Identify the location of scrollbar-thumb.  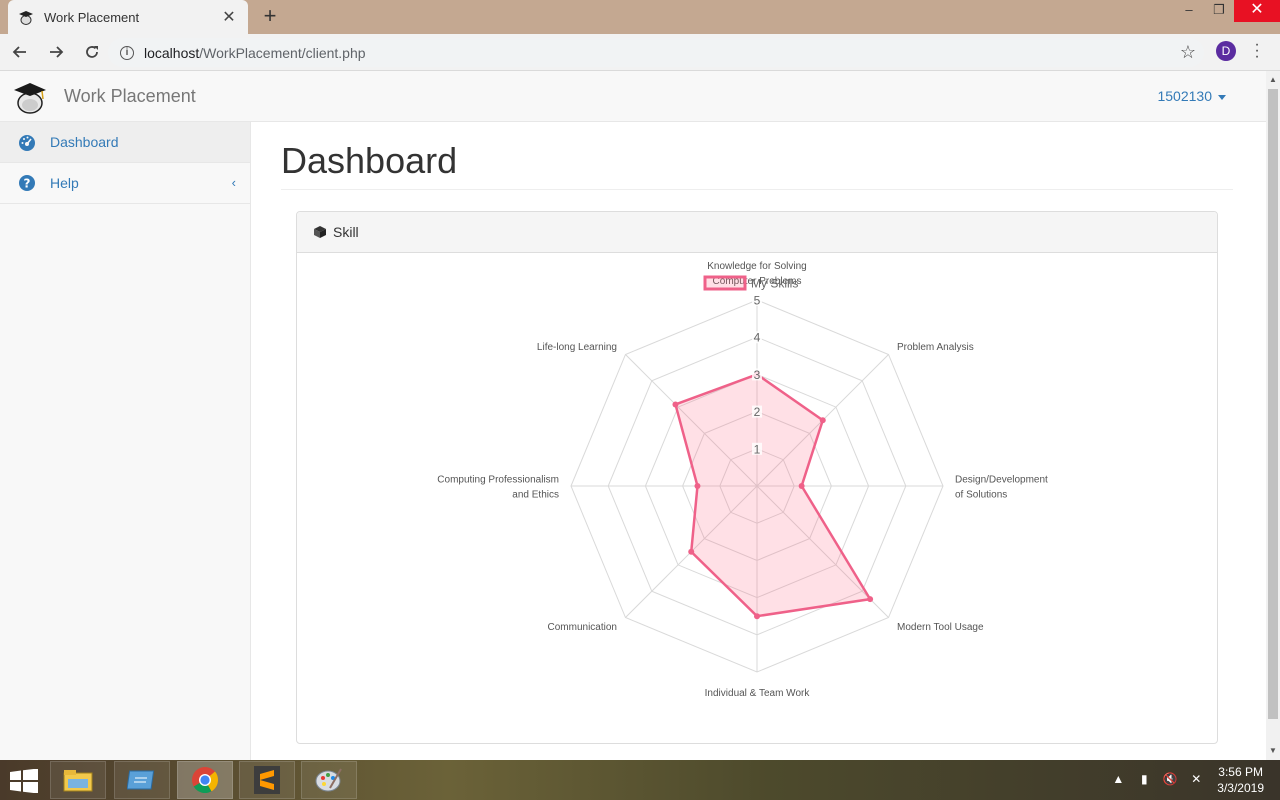
(1273, 404).